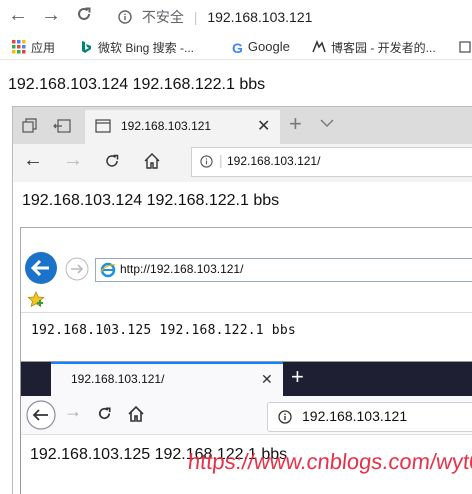  What do you see at coordinates (137, 84) in the screenshot?
I see `chrome-page-text: 192.168.103.124 192.168.122.1 bbs` at bounding box center [137, 84].